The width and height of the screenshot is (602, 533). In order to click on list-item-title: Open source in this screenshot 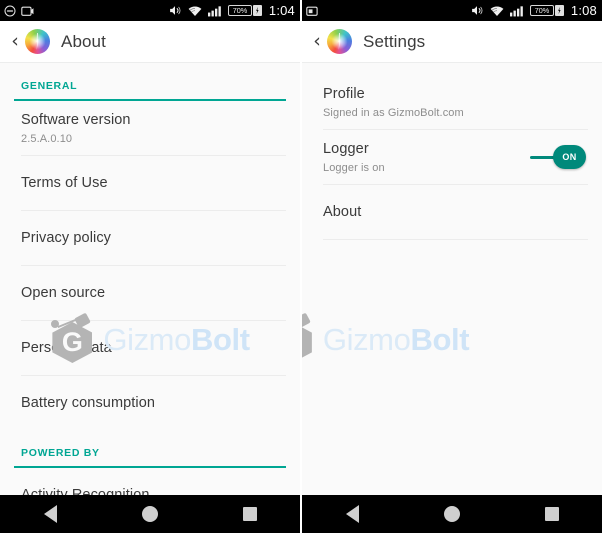, I will do `click(63, 292)`.